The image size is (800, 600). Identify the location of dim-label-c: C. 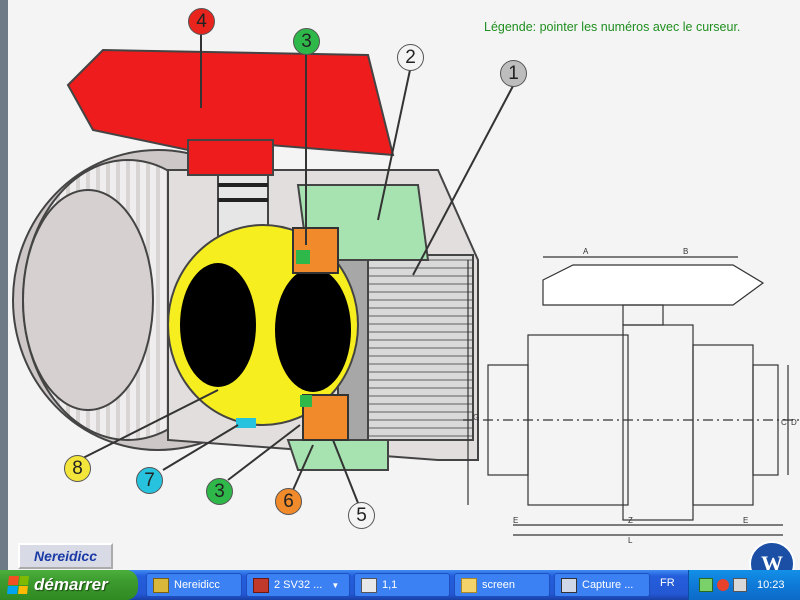
(784, 422).